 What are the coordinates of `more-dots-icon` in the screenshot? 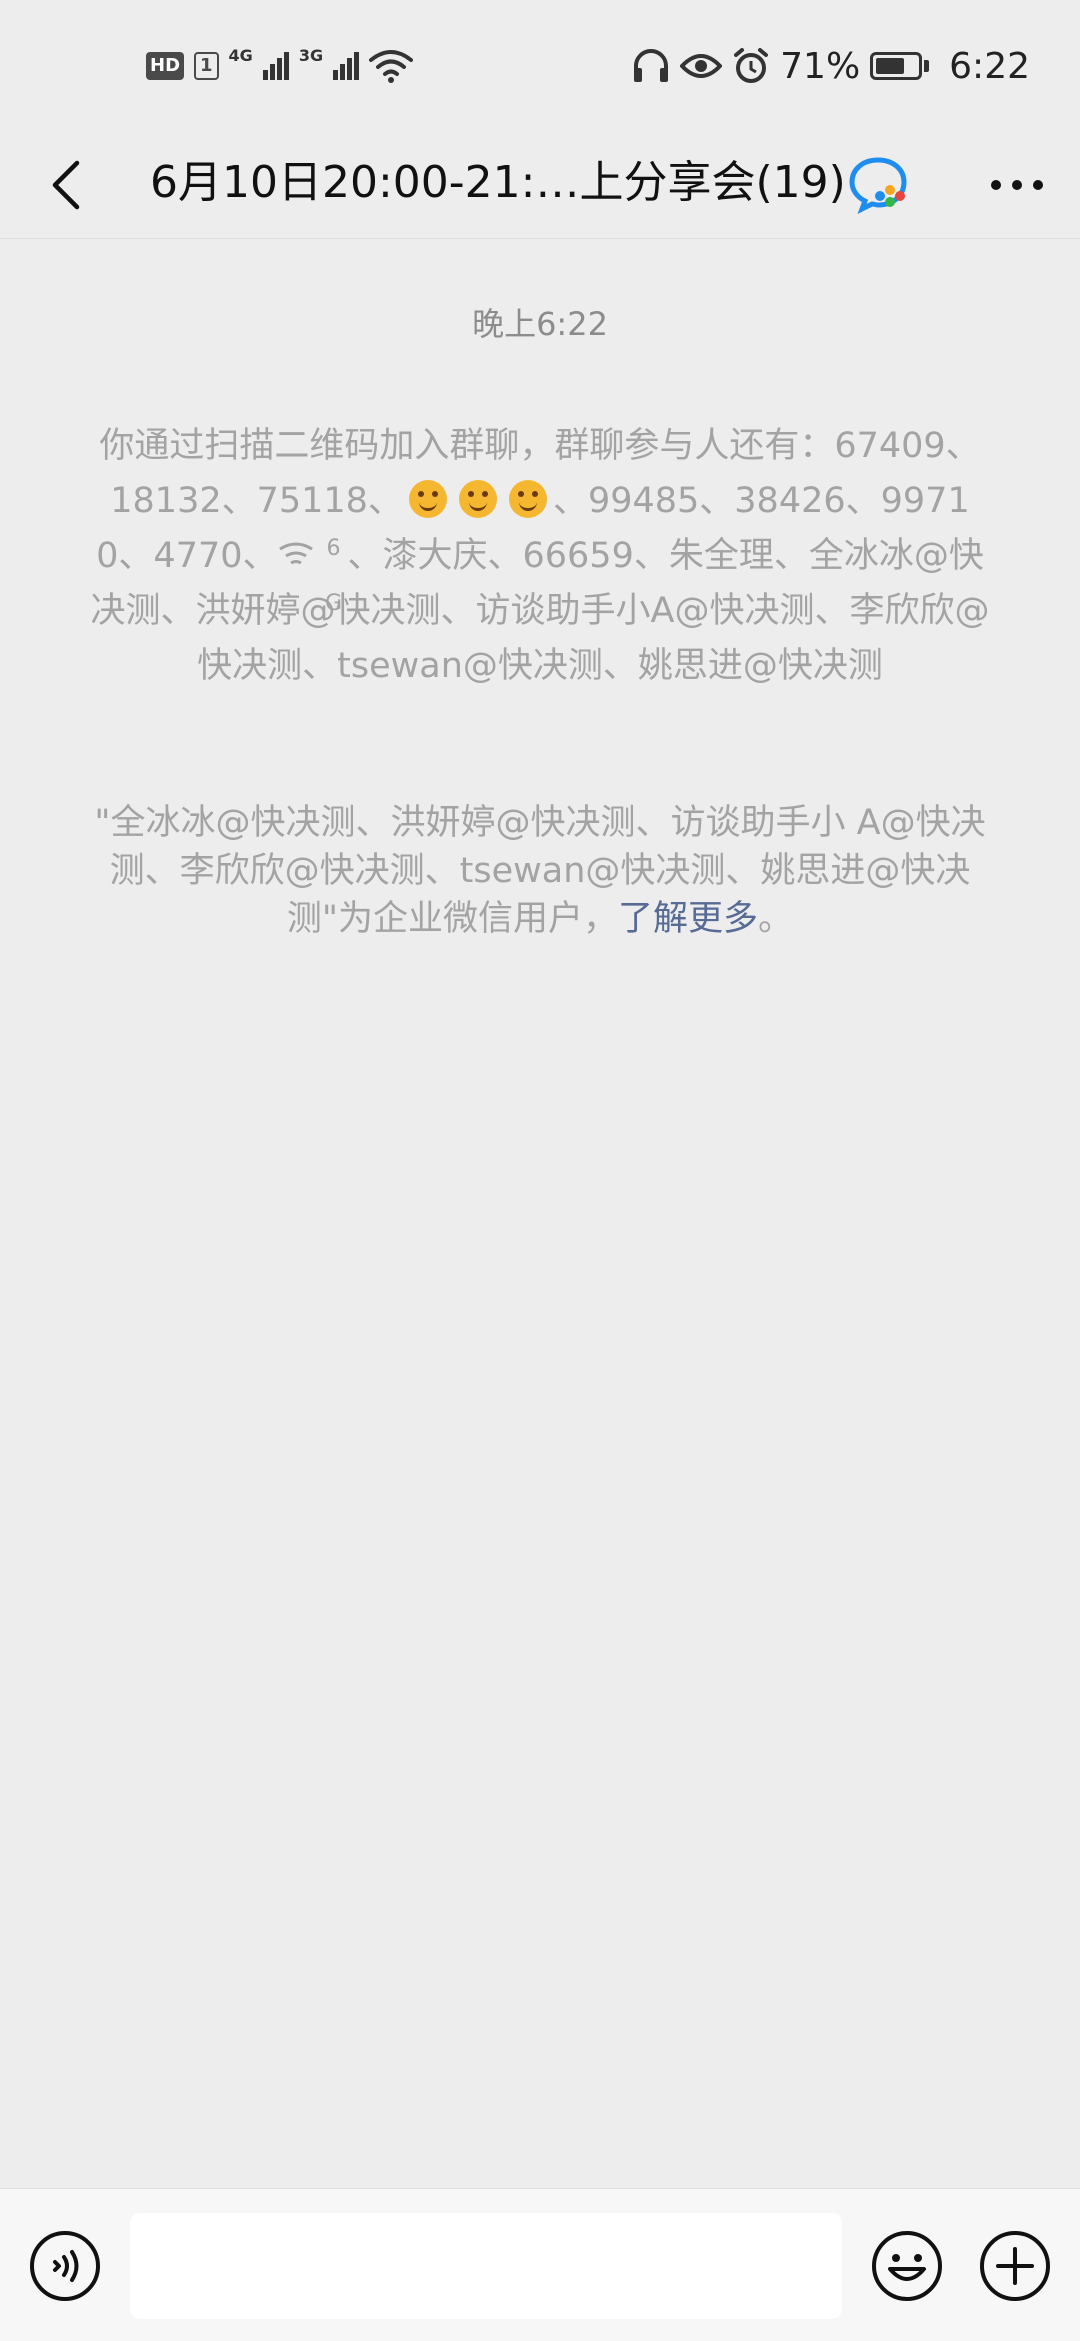 It's located at (1017, 185).